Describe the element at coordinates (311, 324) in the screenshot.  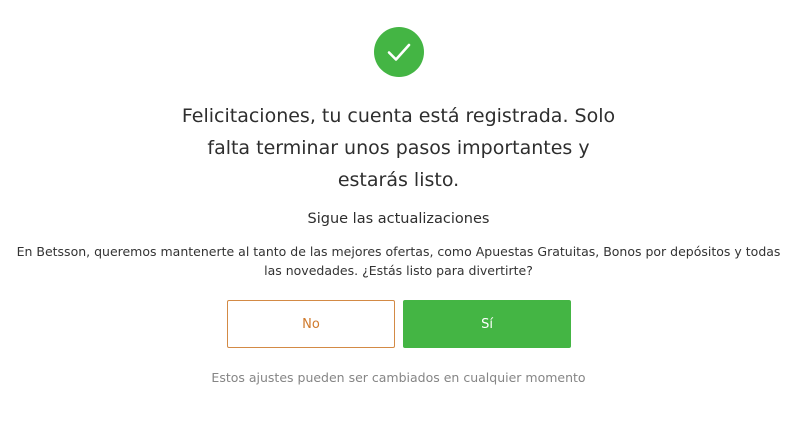
I see `decline-button: No` at that location.